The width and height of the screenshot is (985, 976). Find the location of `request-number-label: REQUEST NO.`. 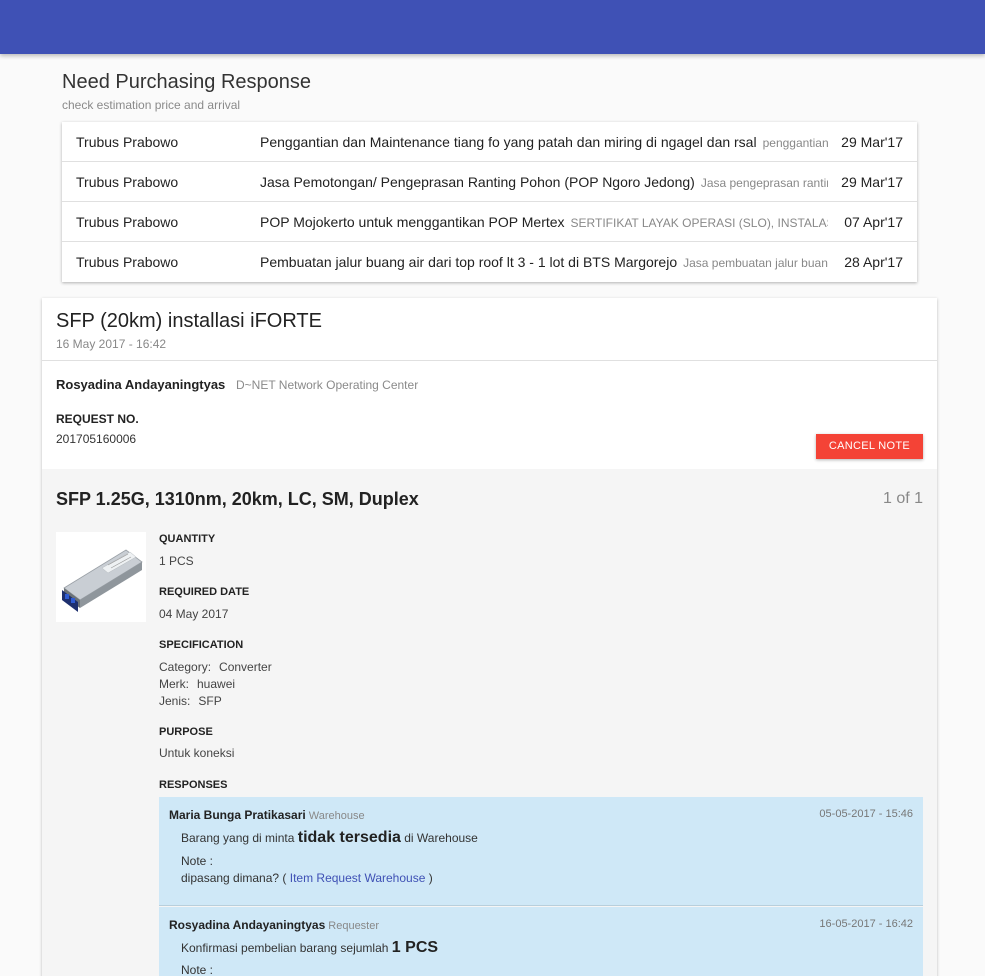

request-number-label: REQUEST NO. is located at coordinates (97, 419).